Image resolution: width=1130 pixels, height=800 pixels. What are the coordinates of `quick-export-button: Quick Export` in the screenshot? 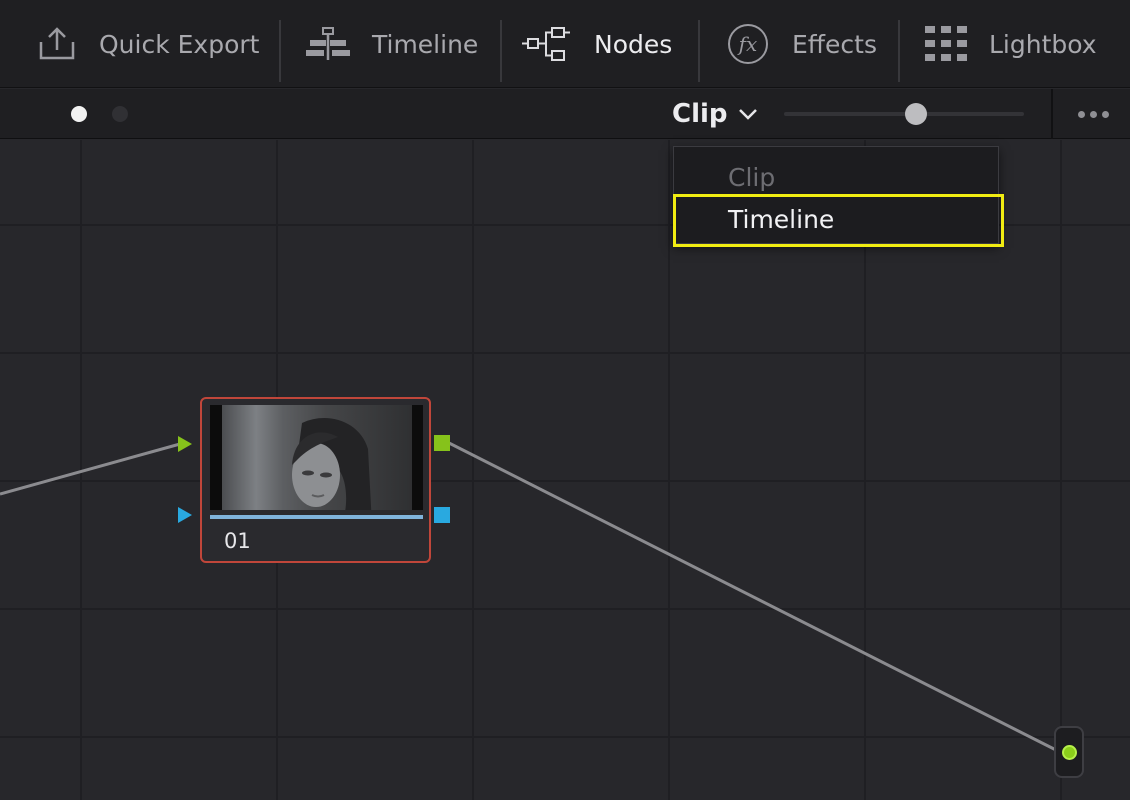 It's located at (148, 44).